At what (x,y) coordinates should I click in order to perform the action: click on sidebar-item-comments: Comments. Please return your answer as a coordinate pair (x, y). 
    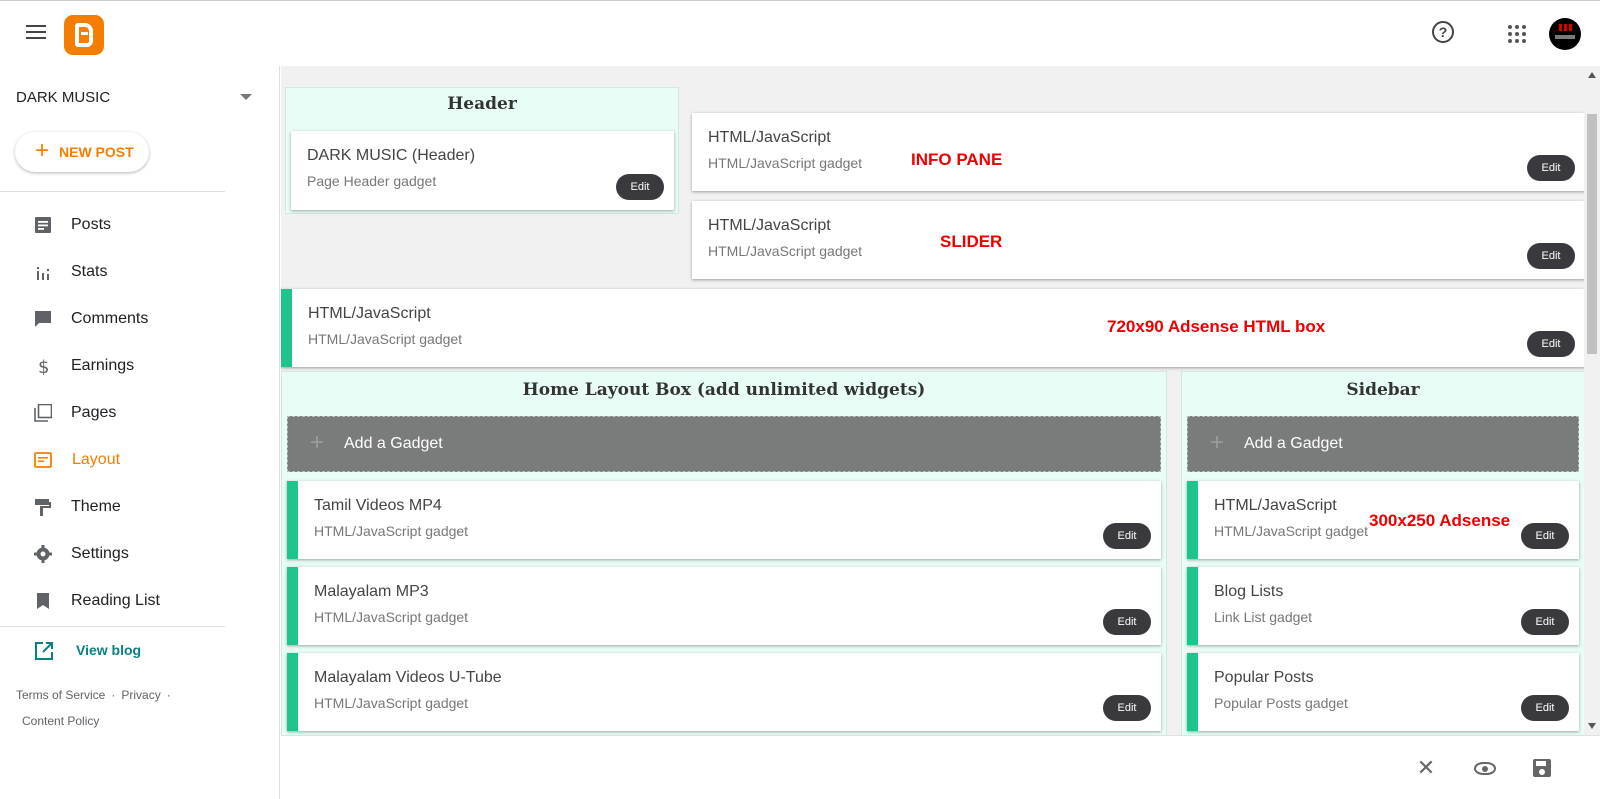
    Looking at the image, I should click on (112, 319).